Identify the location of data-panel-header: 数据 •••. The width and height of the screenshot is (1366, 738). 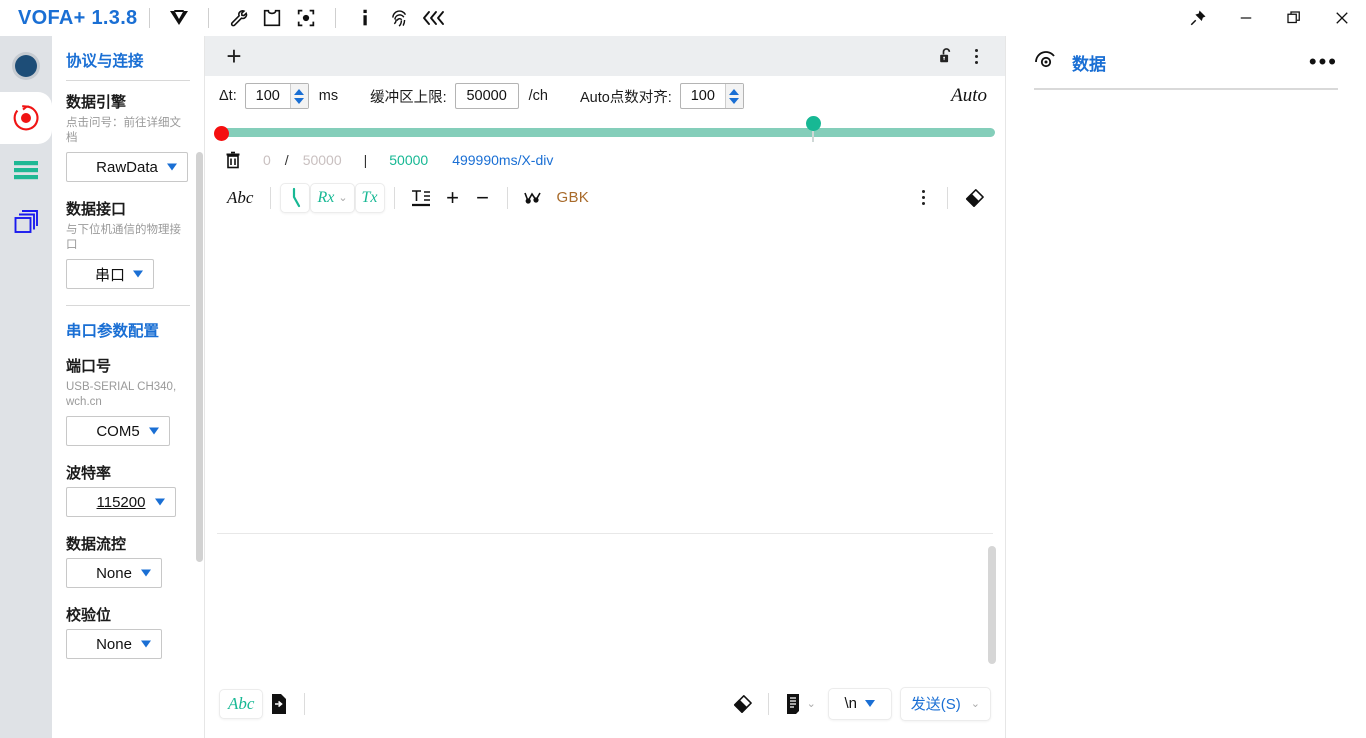
(1186, 62).